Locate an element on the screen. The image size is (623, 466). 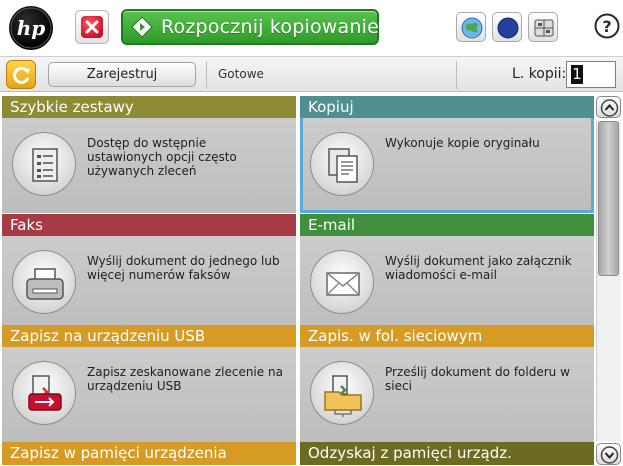
tile-title: Kopiuj is located at coordinates (447, 107).